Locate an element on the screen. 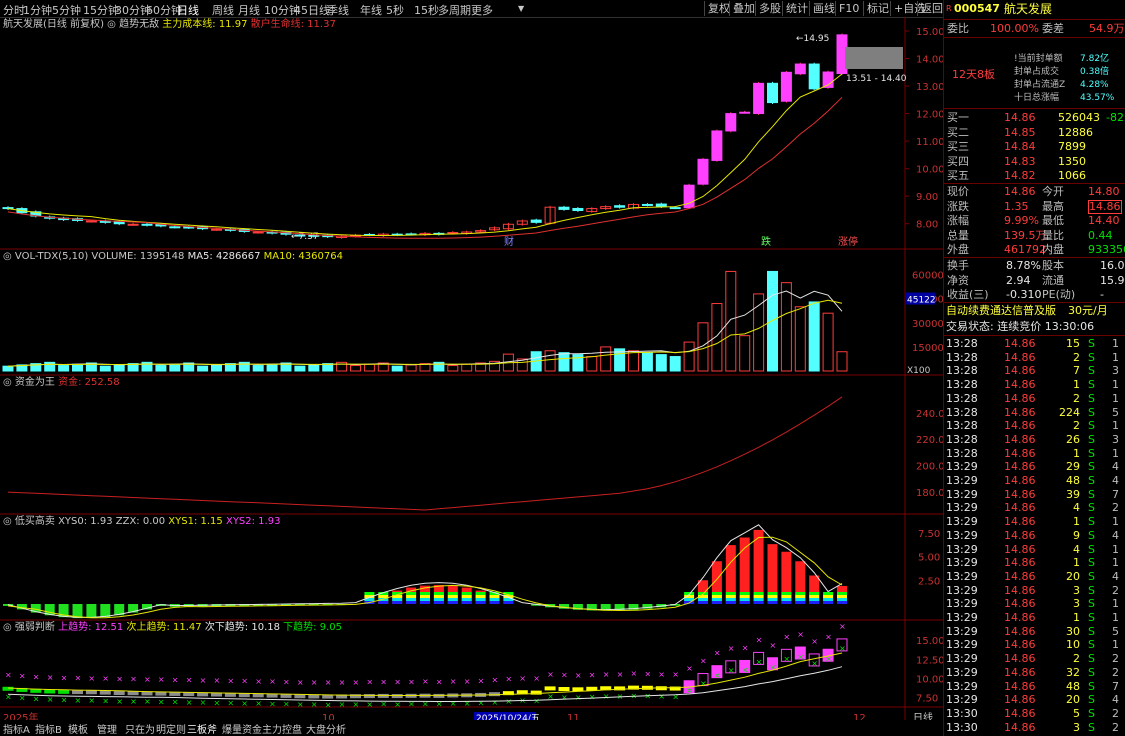 This screenshot has width=1125, height=736. toolbar-btn-6: 标记 is located at coordinates (877, 8).